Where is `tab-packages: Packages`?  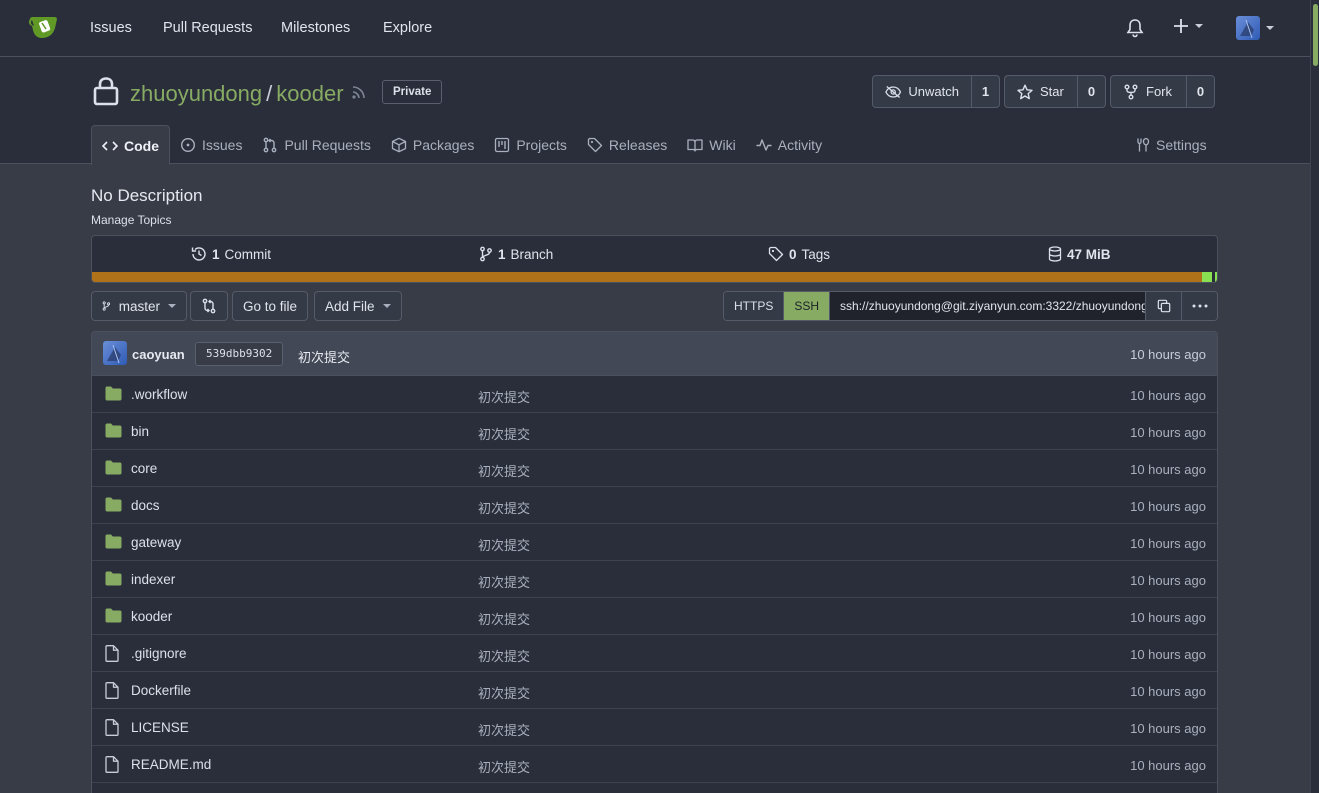 tab-packages: Packages is located at coordinates (432, 145).